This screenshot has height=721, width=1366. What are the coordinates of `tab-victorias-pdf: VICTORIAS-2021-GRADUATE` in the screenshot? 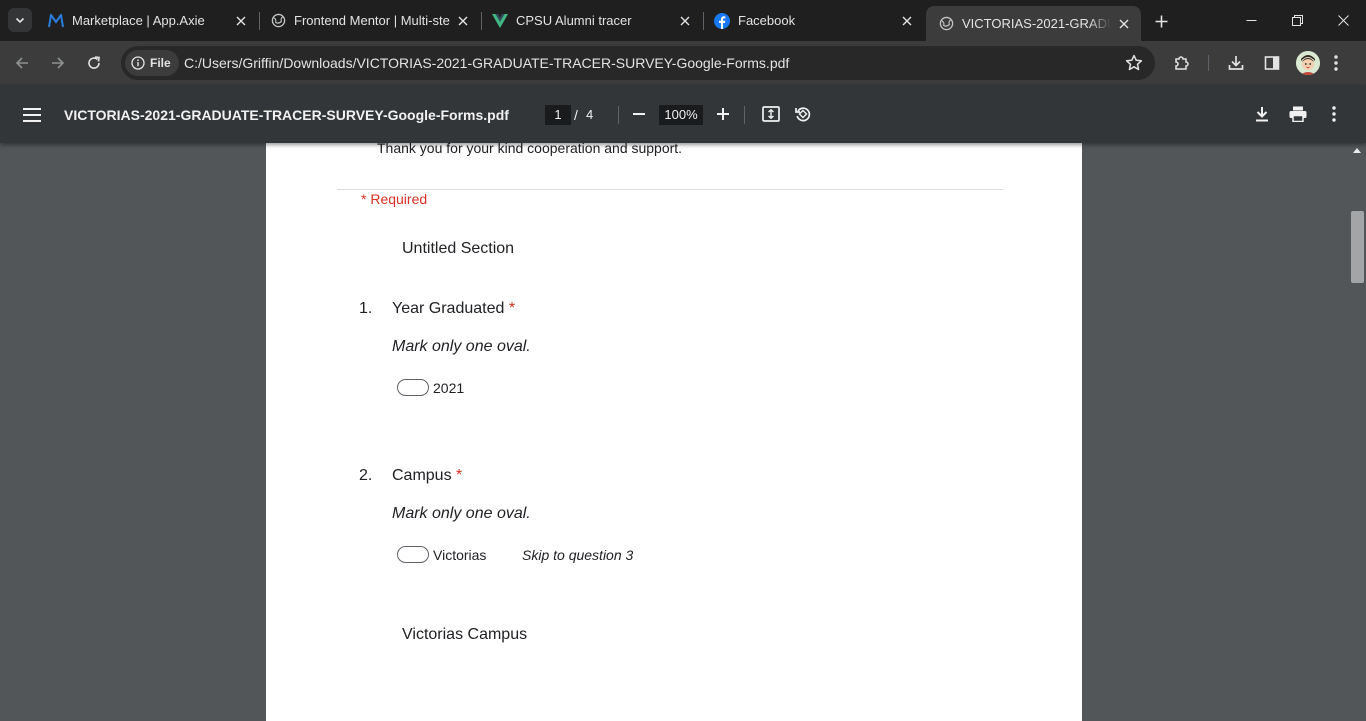 It's located at (1033, 23).